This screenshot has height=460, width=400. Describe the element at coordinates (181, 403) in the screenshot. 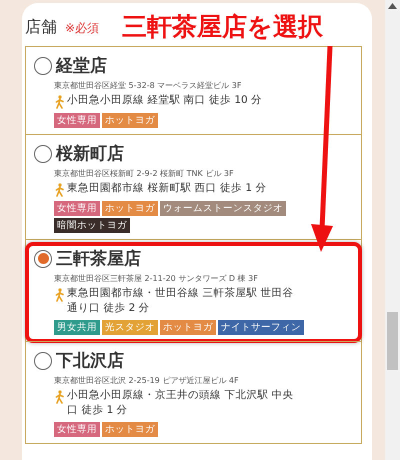

I see `store-access: 小田急小田原線・京王井の頭線 下北沢駅 中央口 徒歩 1 分` at that location.